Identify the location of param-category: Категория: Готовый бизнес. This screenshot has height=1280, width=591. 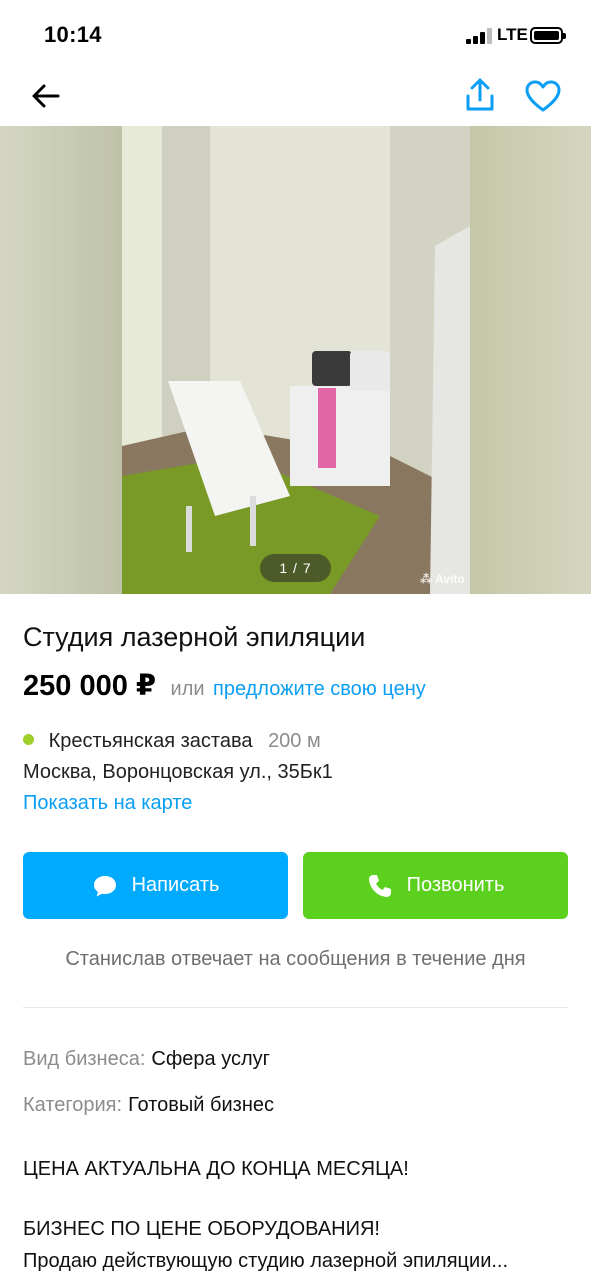
(148, 1105).